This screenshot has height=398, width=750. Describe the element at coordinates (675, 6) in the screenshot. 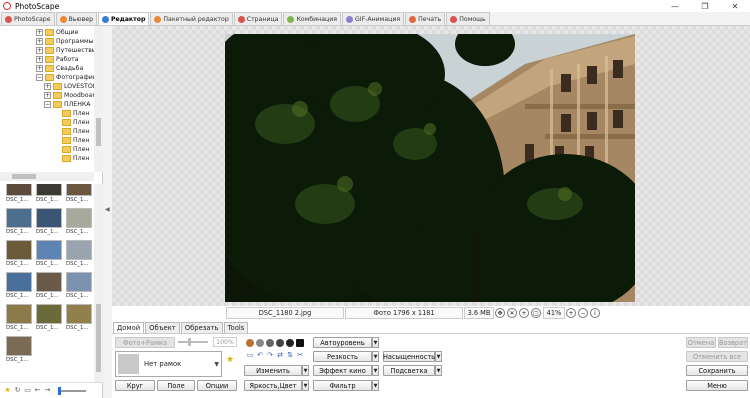

I see `minimize-button: —` at that location.